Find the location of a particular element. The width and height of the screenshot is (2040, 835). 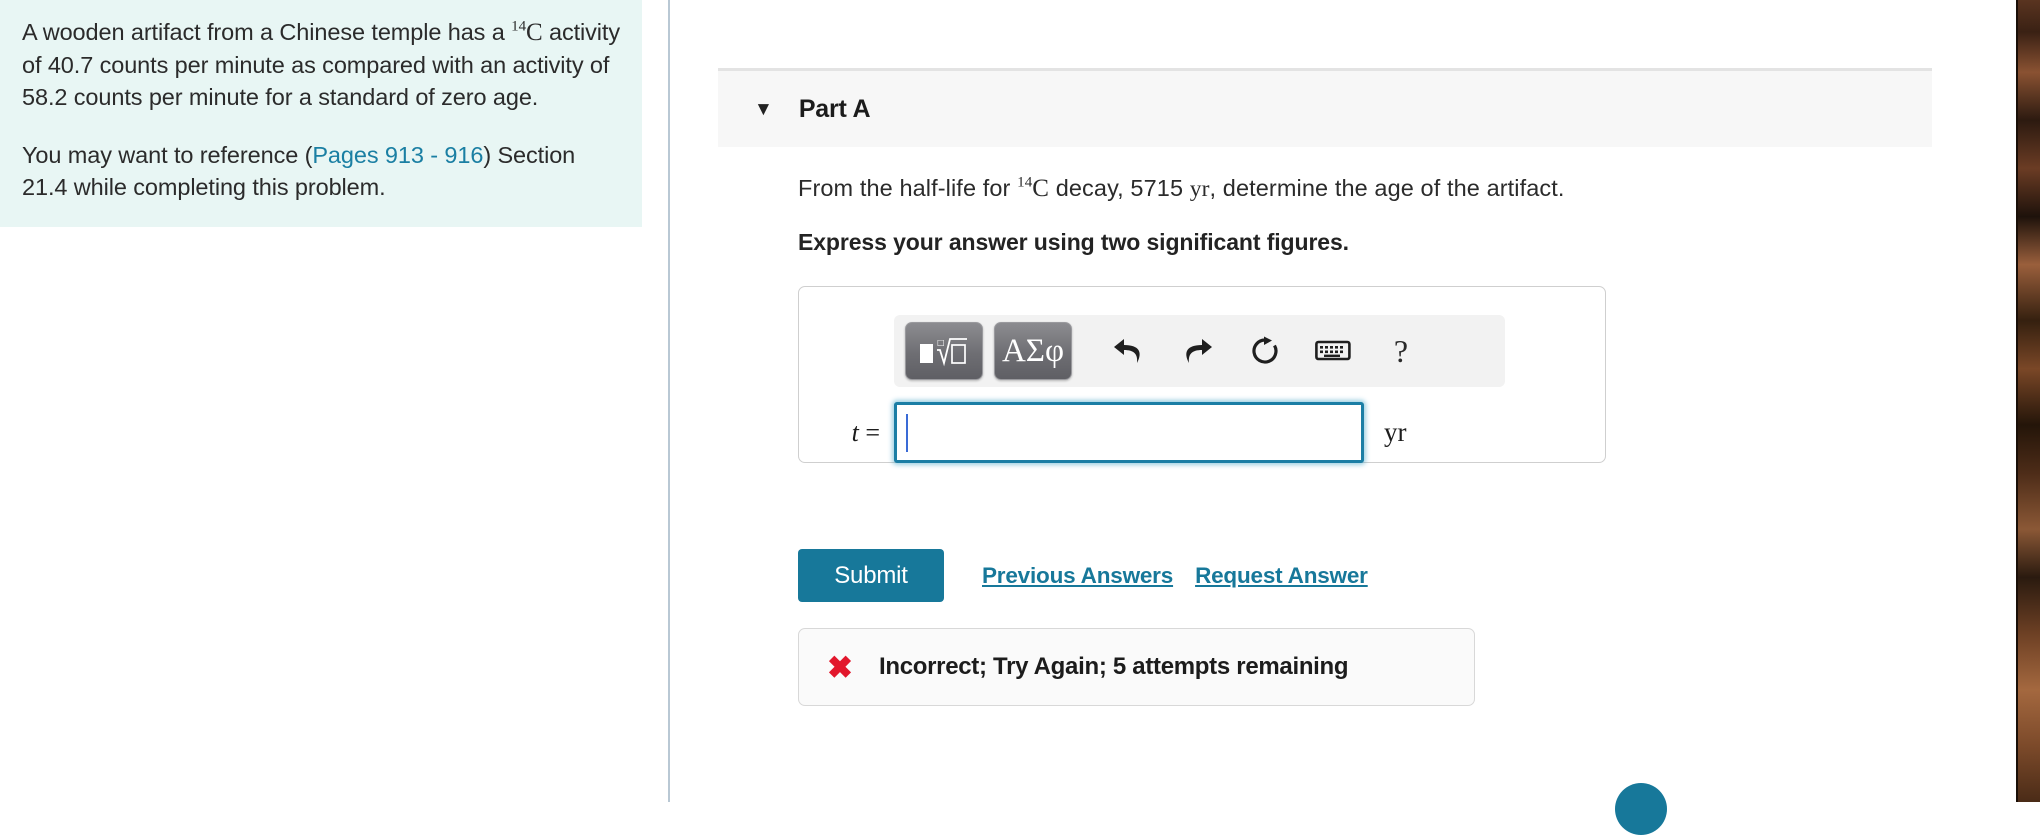

undo-icon is located at coordinates (1129, 351).